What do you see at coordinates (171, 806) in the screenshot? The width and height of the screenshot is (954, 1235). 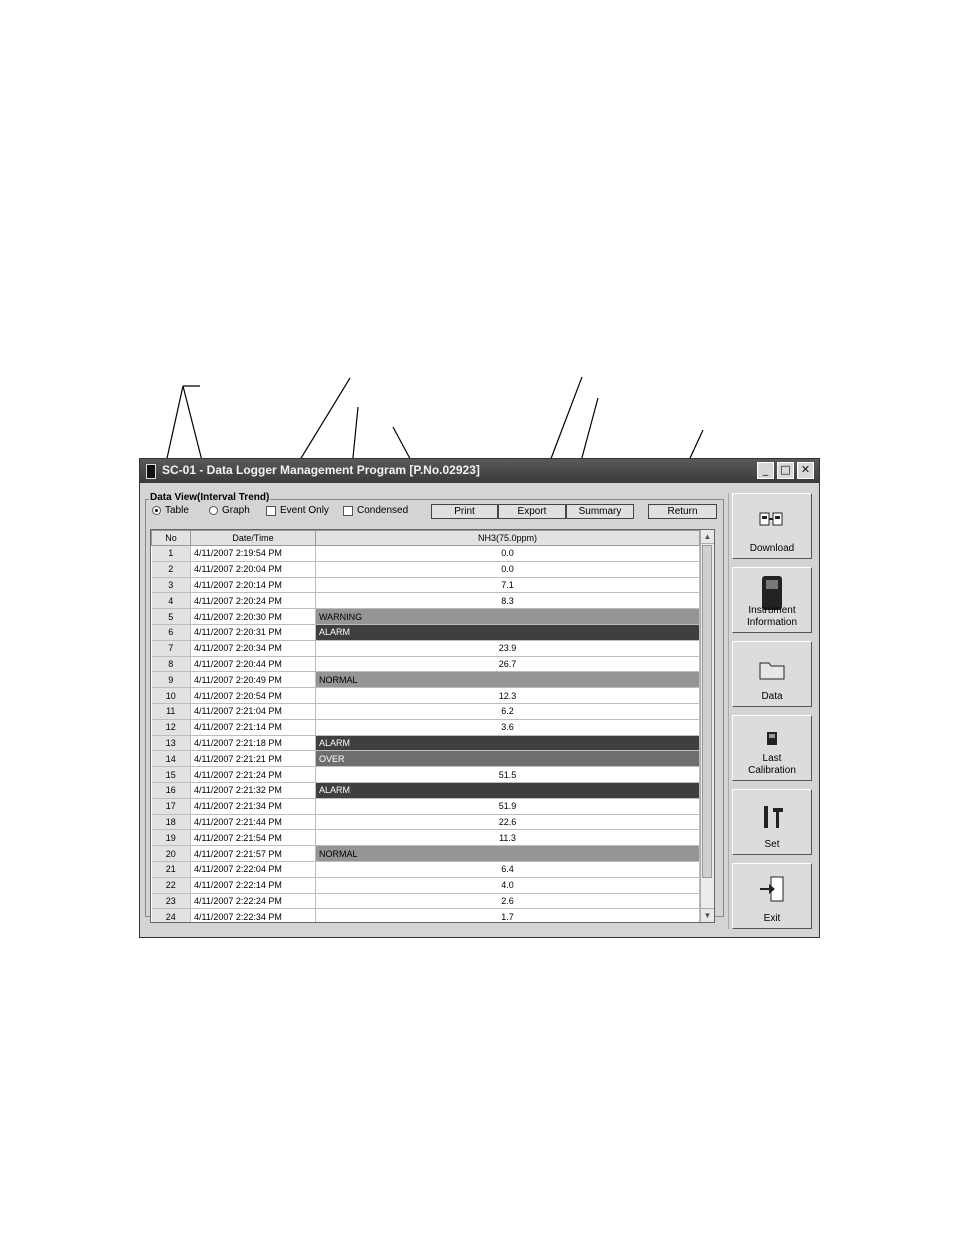 I see `row-number: 17` at bounding box center [171, 806].